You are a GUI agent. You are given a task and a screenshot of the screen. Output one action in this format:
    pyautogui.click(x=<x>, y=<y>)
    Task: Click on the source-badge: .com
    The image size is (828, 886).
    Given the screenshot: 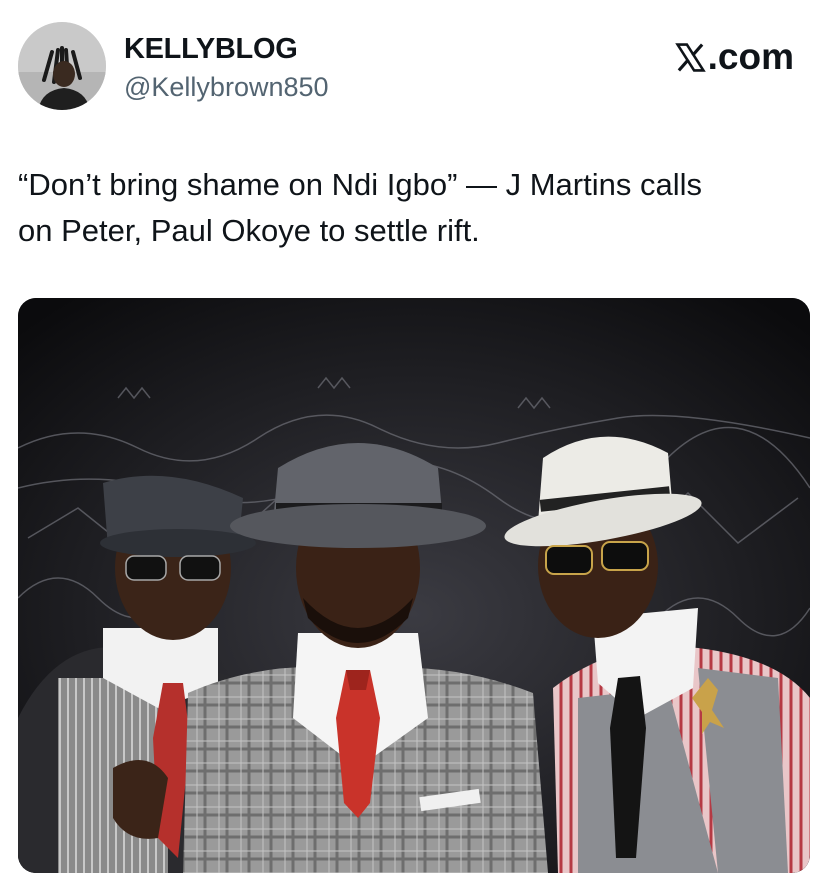 What is the action you would take?
    pyautogui.click(x=734, y=57)
    